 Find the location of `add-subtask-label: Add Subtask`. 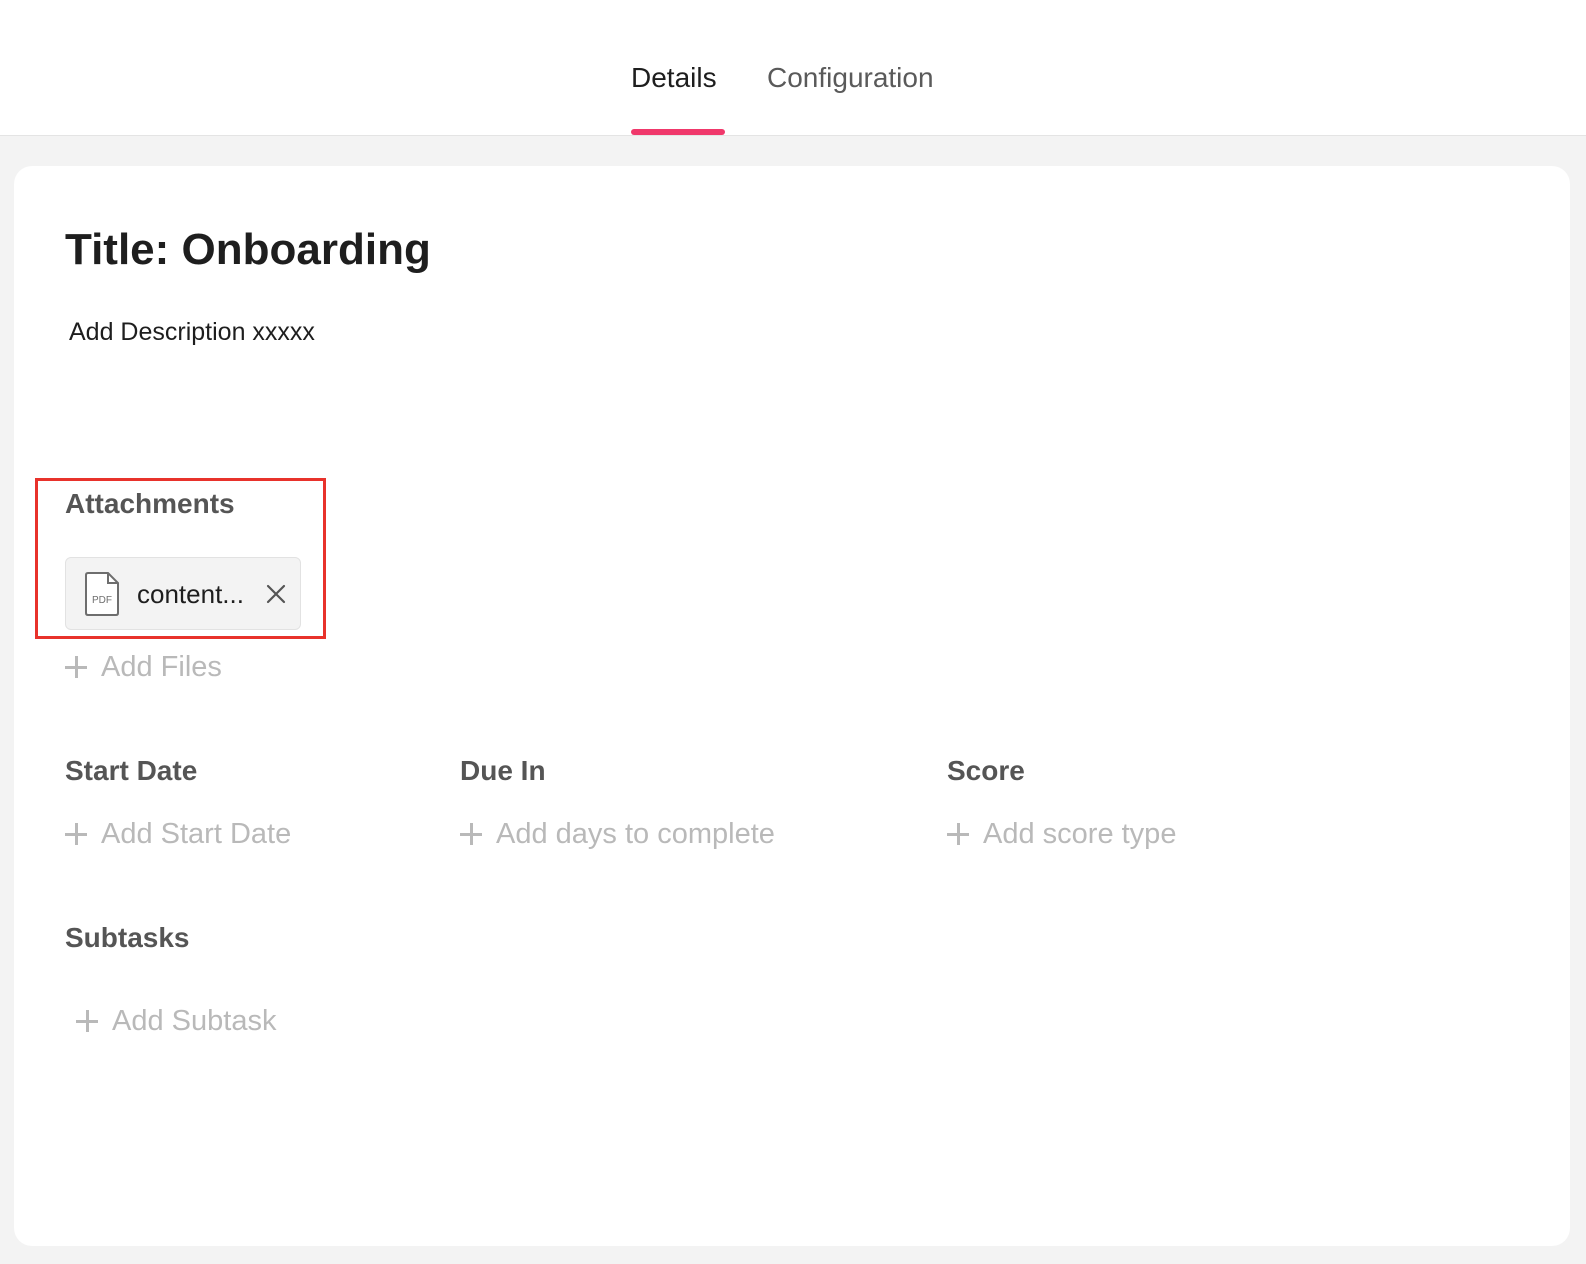

add-subtask-label: Add Subtask is located at coordinates (194, 1021).